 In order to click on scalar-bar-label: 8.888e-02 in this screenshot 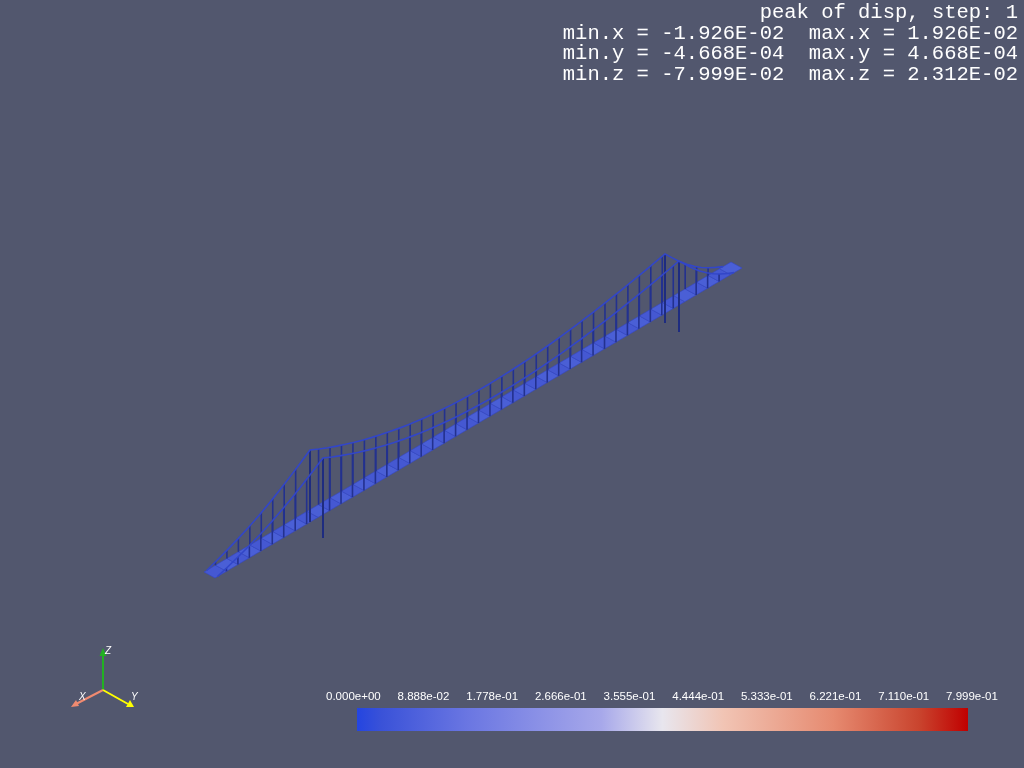, I will do `click(423, 696)`.